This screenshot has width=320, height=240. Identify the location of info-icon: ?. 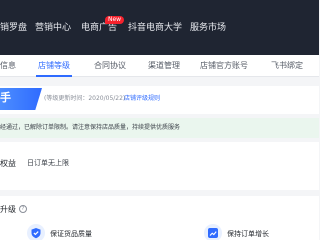
(23, 209).